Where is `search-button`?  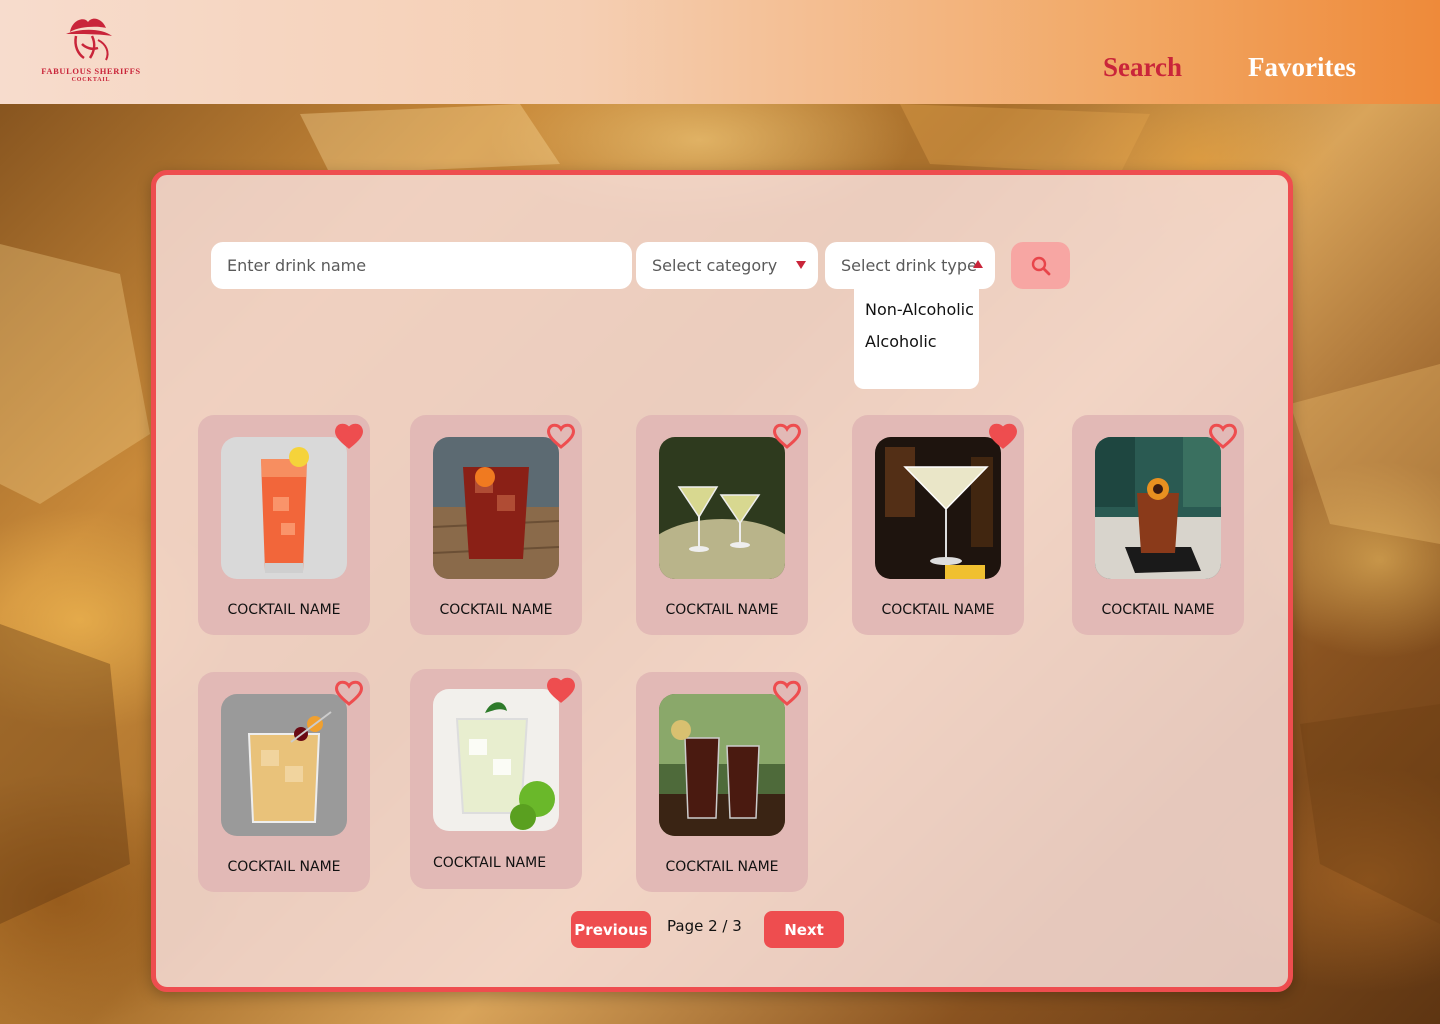 search-button is located at coordinates (1040, 265).